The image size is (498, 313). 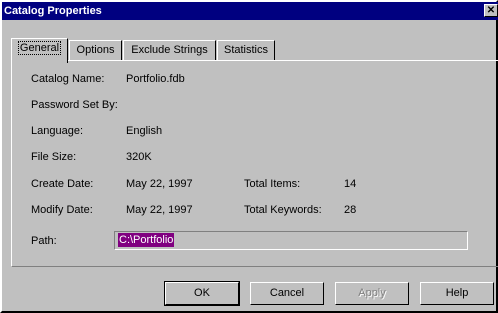 I want to click on tab-general: General, so click(x=39, y=50).